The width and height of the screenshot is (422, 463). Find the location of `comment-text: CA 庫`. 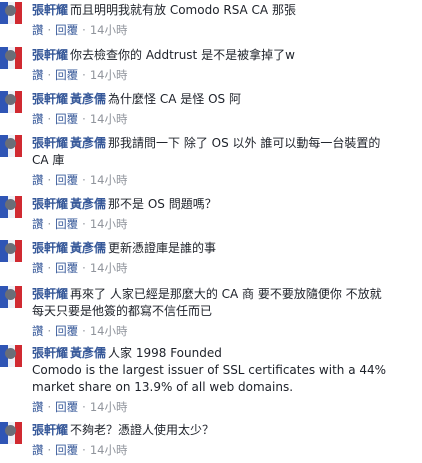

comment-text: CA 庫 is located at coordinates (48, 160).